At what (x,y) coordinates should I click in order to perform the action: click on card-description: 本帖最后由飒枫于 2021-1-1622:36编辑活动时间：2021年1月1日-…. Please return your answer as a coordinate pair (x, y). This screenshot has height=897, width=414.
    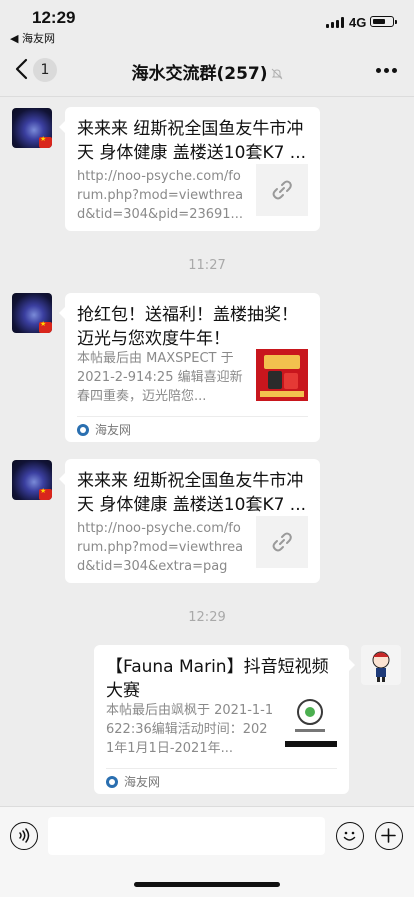
    Looking at the image, I should click on (190, 729).